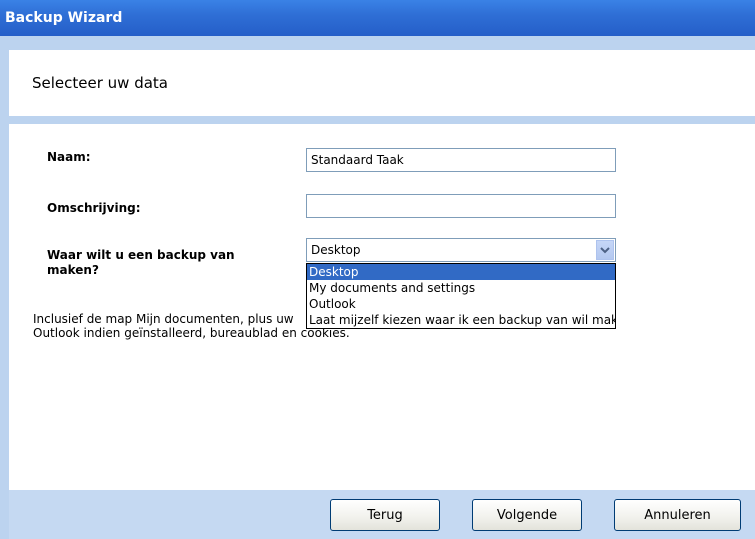 This screenshot has height=539, width=755. Describe the element at coordinates (382, 83) in the screenshot. I see `wizard-header: Selecteer uw data` at that location.